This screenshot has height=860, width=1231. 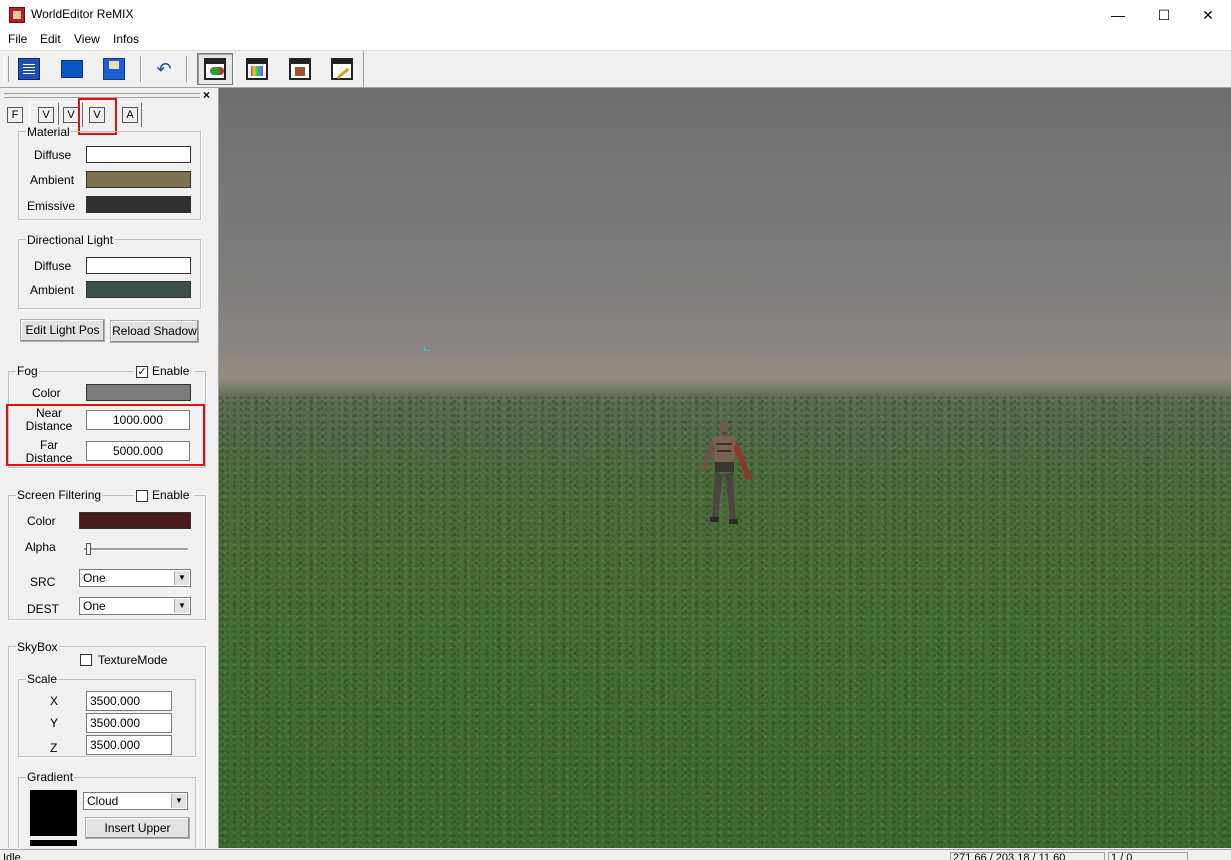 I want to click on scale-x-input: 3500.000, so click(x=129, y=701).